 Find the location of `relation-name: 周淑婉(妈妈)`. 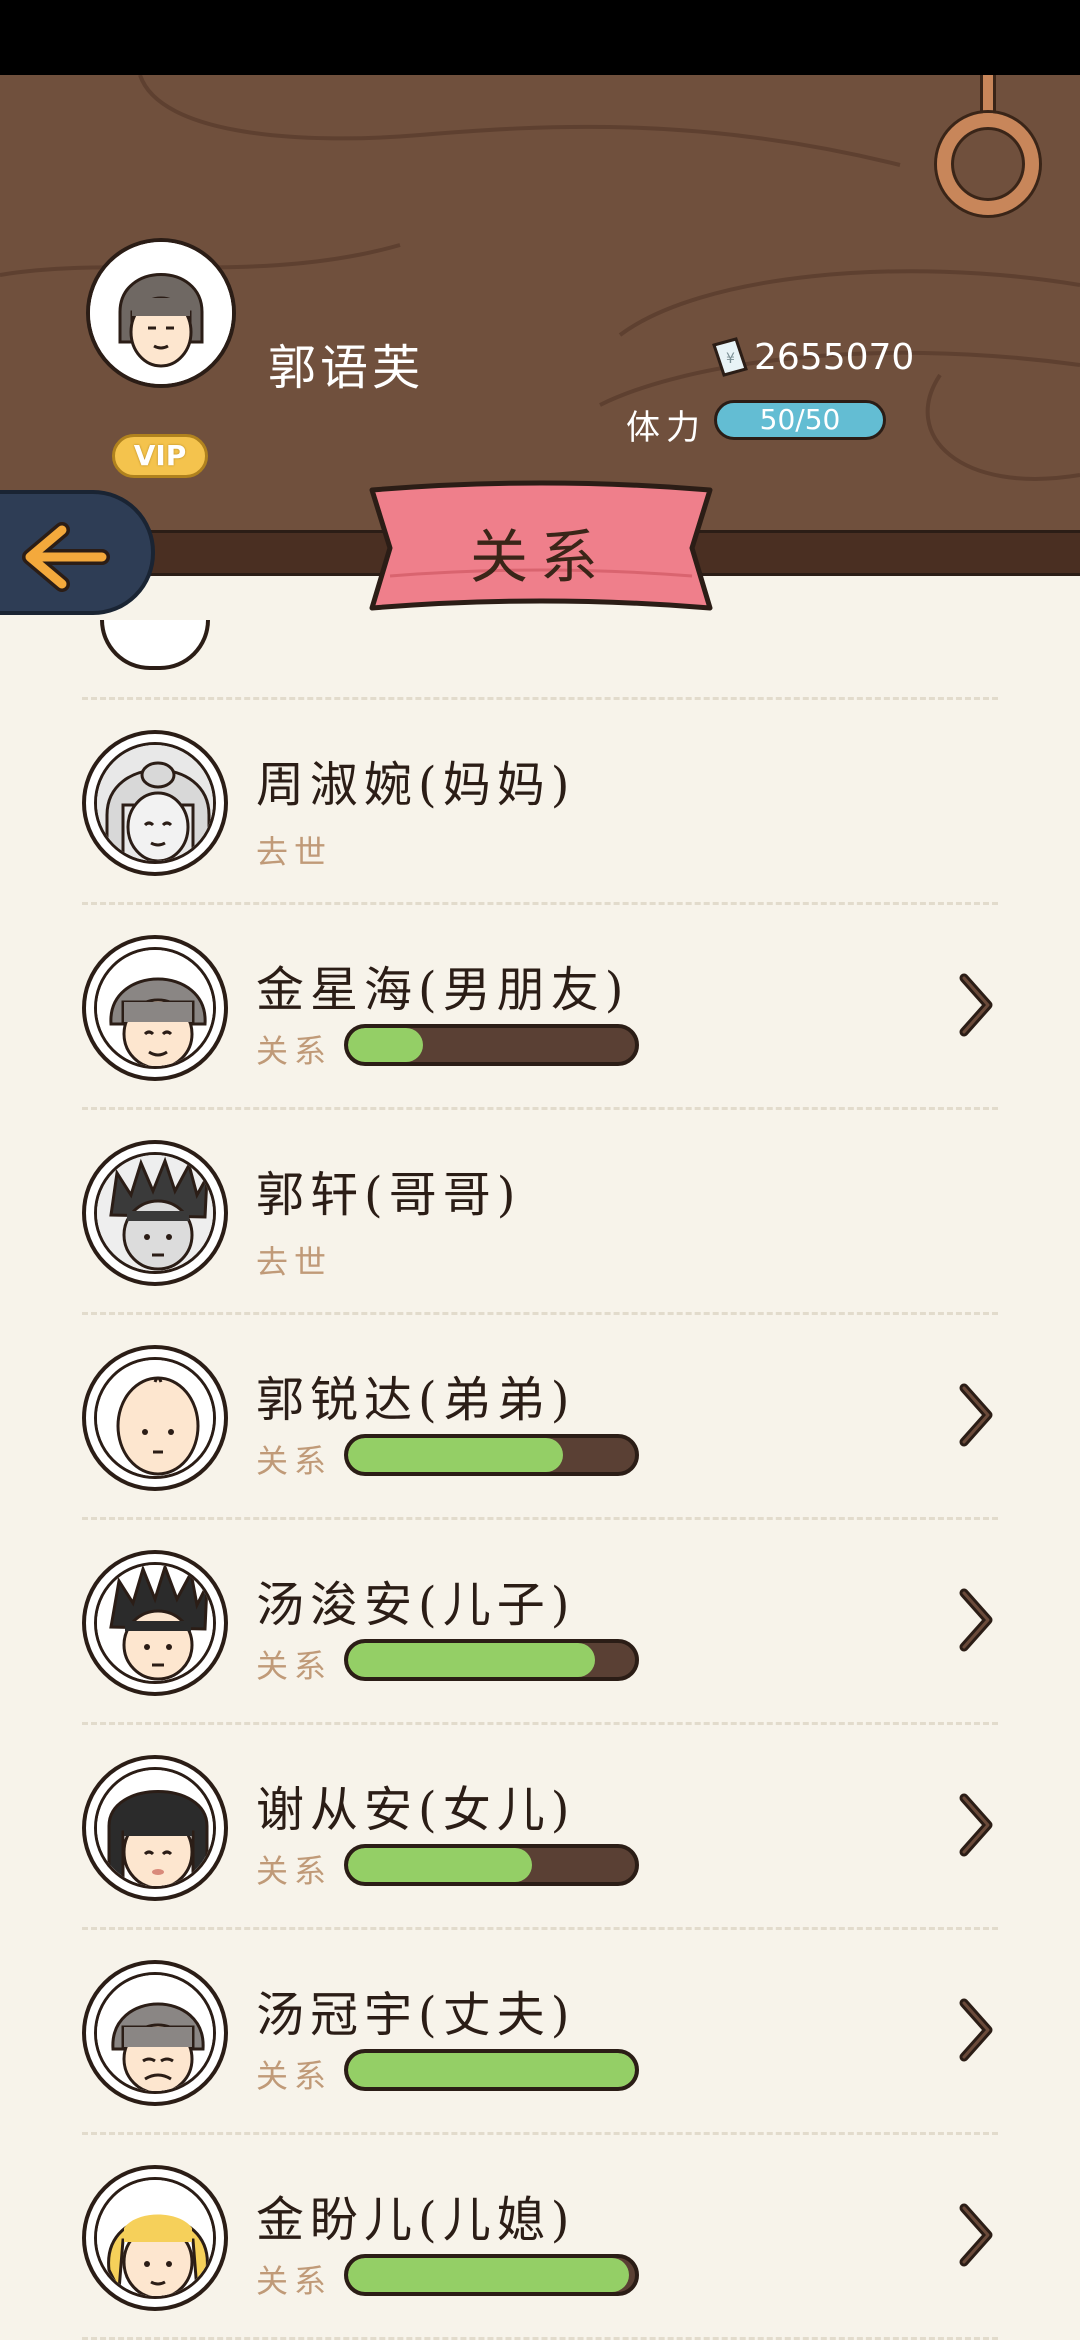

relation-name: 周淑婉(妈妈) is located at coordinates (416, 785).